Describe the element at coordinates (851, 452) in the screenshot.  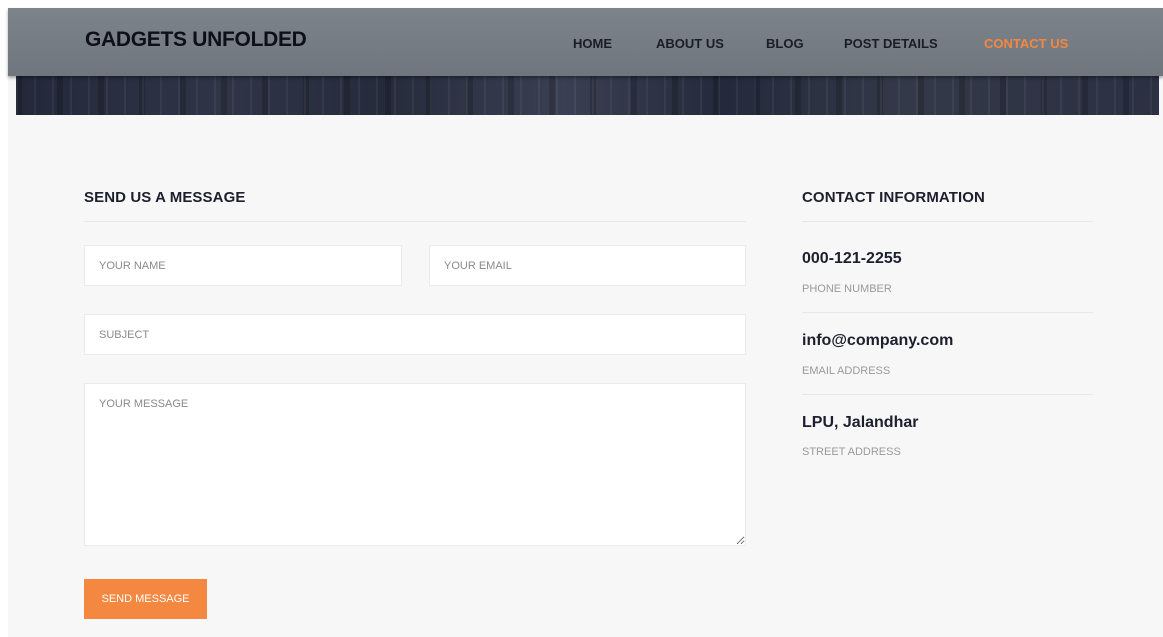
I see `street-address-caption: STREET ADDRESS` at that location.